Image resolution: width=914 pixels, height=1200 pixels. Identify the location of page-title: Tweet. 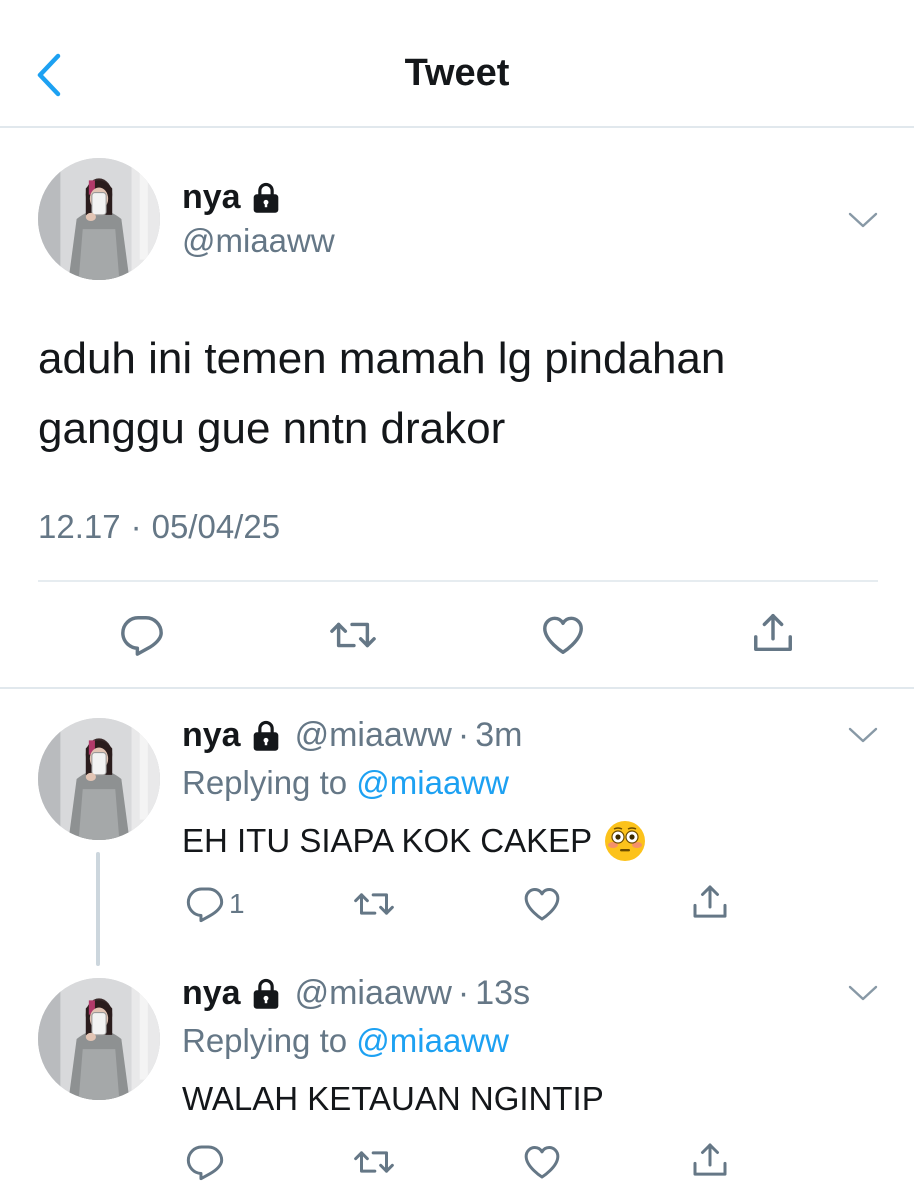
(457, 73).